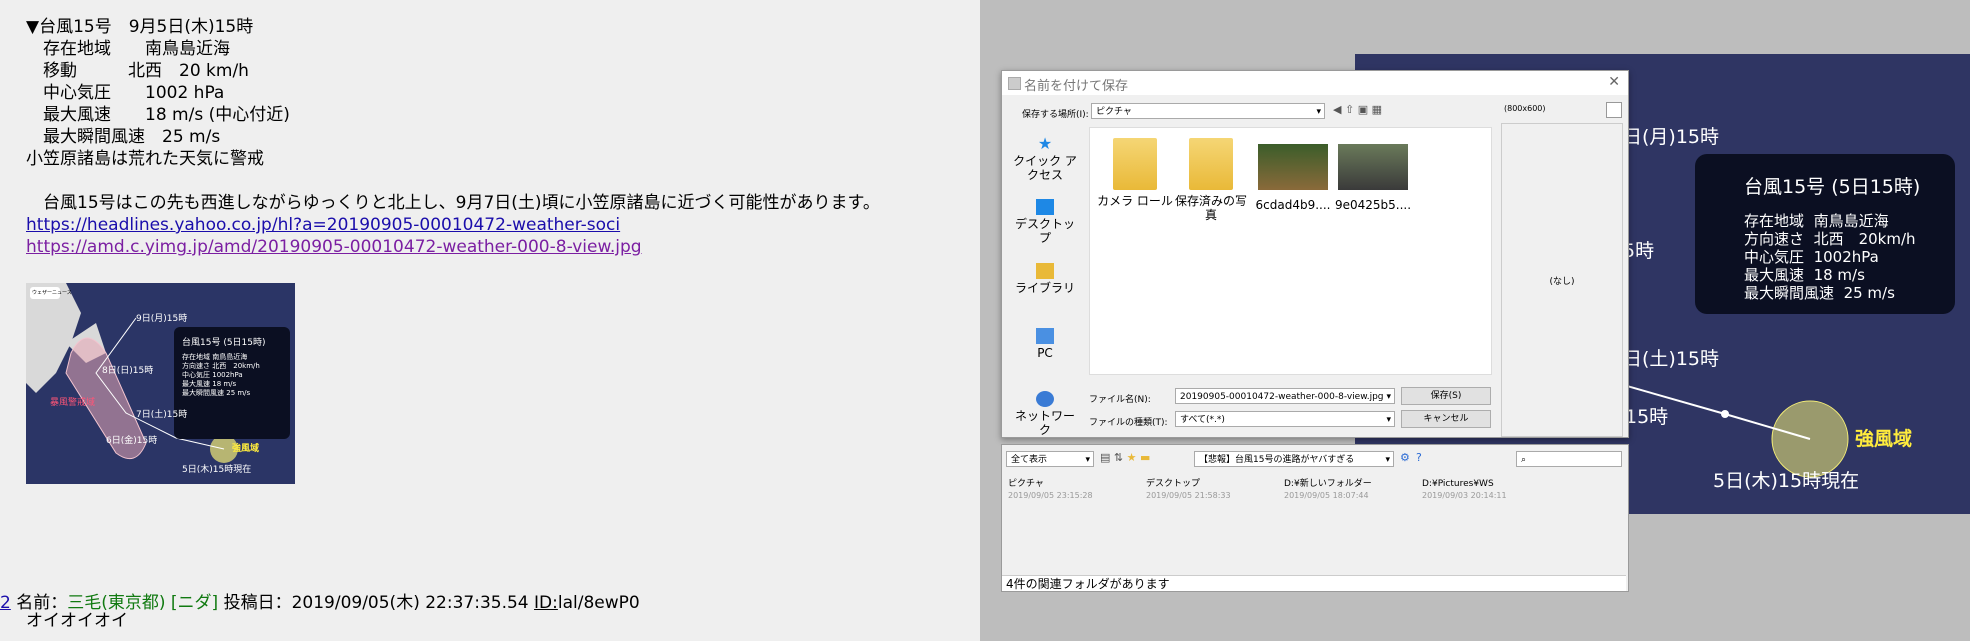 The width and height of the screenshot is (1970, 641). I want to click on save-in-label: 保存する場所(I):, so click(1055, 115).